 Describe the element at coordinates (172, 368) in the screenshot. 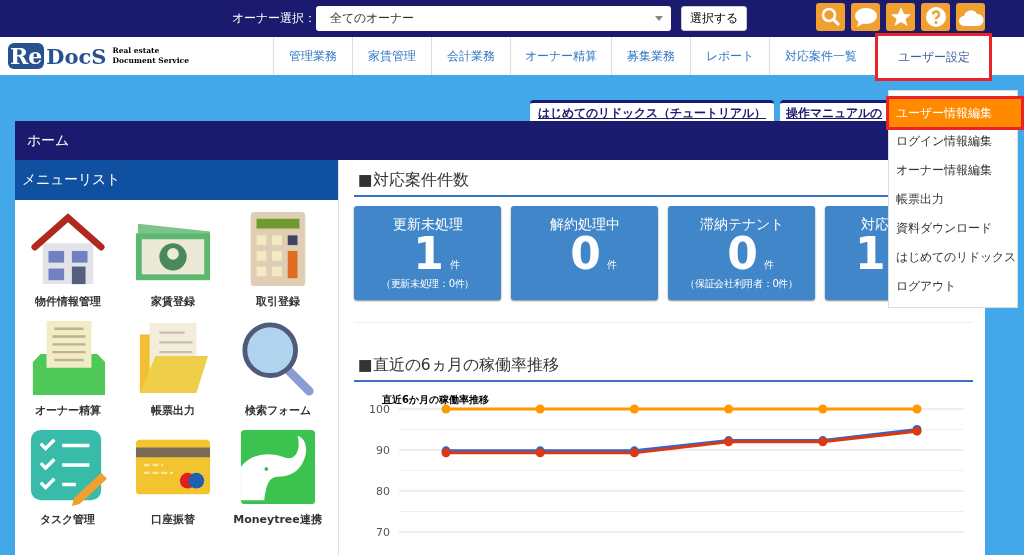

I see `menu-tile: 帳票出力` at that location.